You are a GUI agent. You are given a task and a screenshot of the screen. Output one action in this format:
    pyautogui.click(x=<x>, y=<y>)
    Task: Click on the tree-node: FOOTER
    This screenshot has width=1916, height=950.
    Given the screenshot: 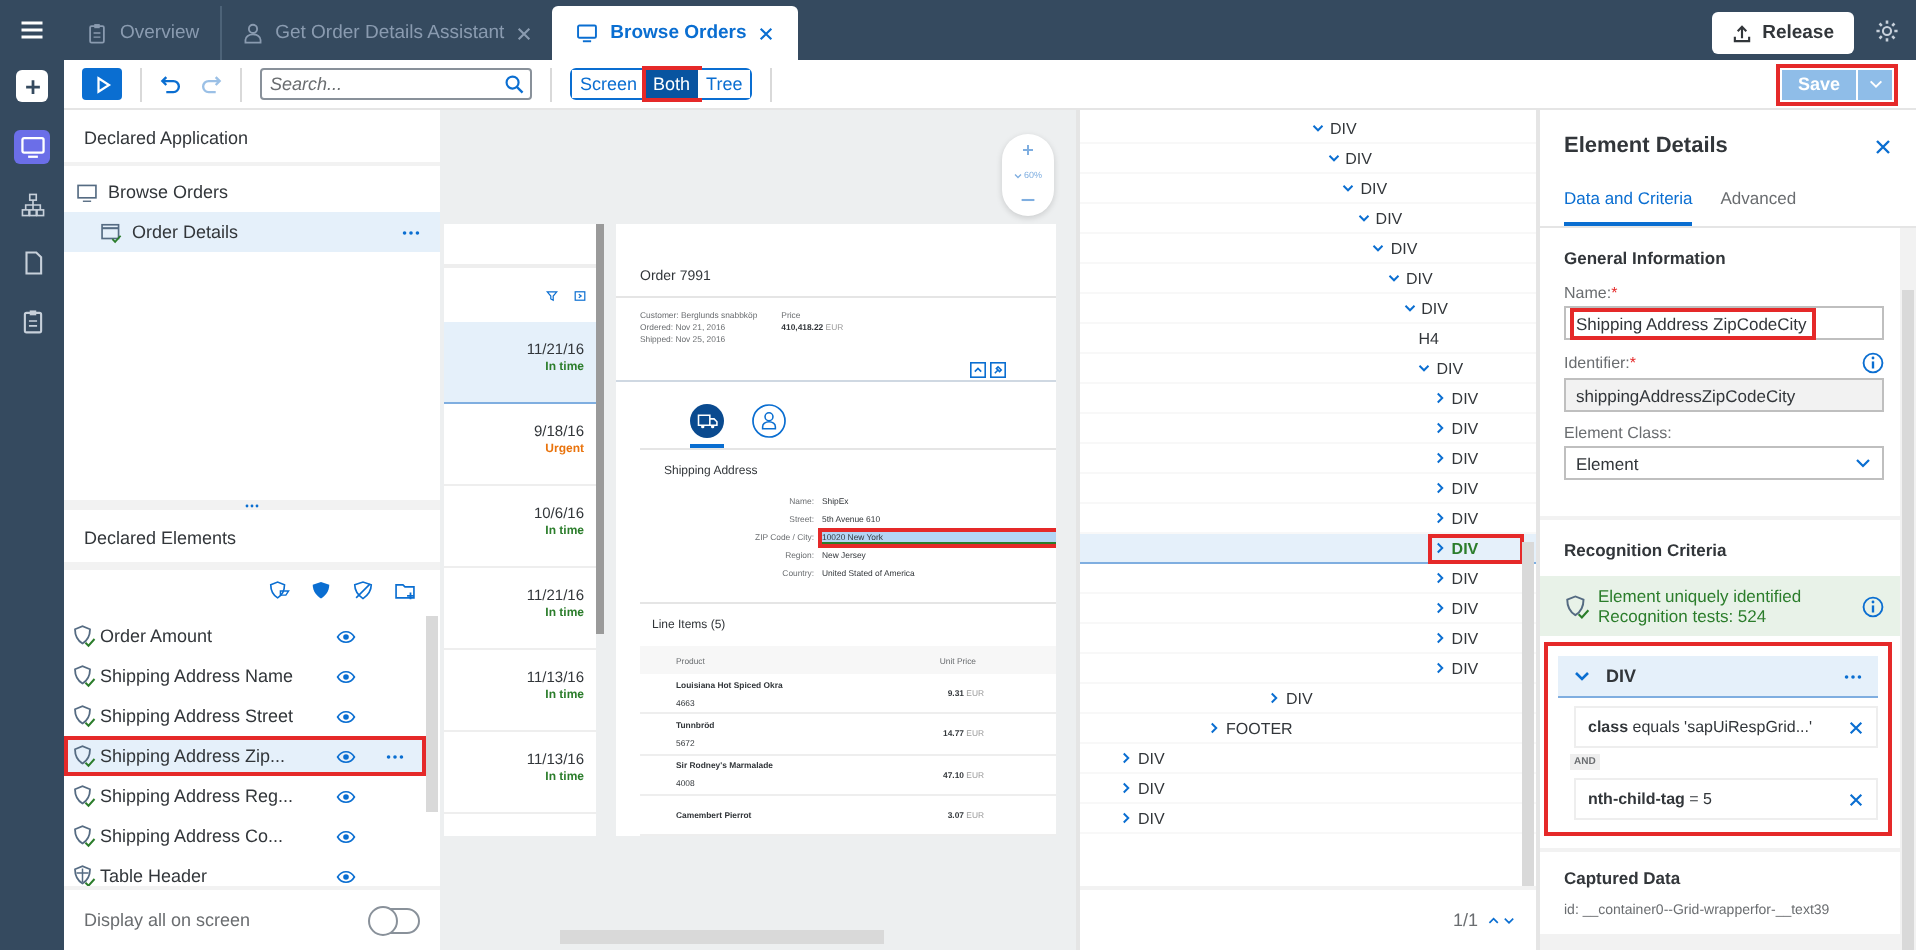 What is the action you would take?
    pyautogui.click(x=1253, y=728)
    